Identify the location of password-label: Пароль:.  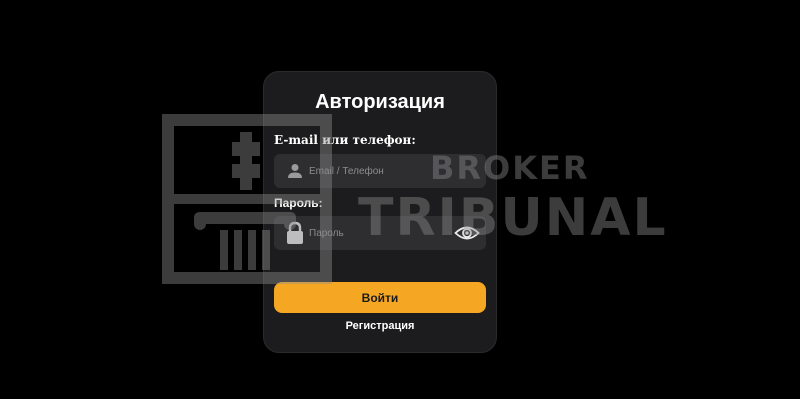
(298, 203).